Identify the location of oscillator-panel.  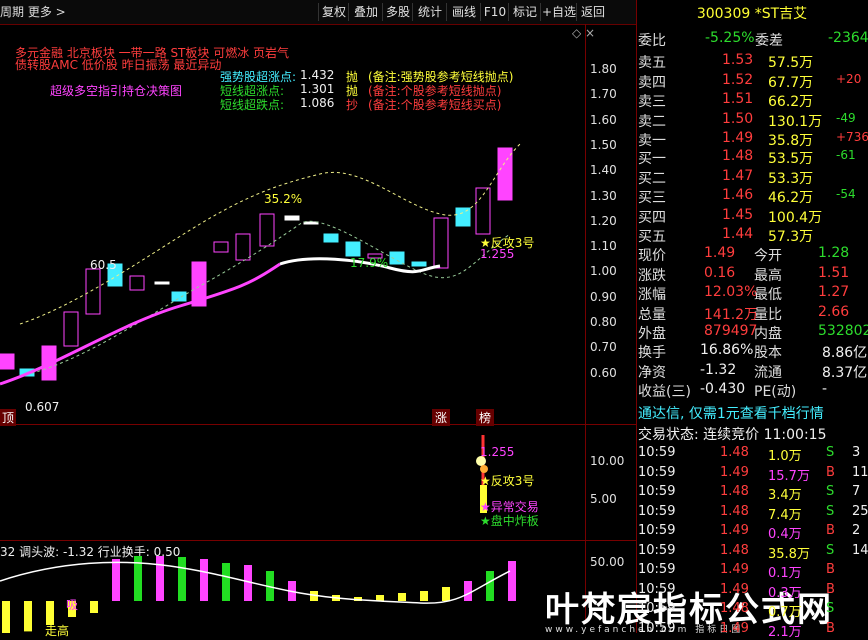
(258, 594).